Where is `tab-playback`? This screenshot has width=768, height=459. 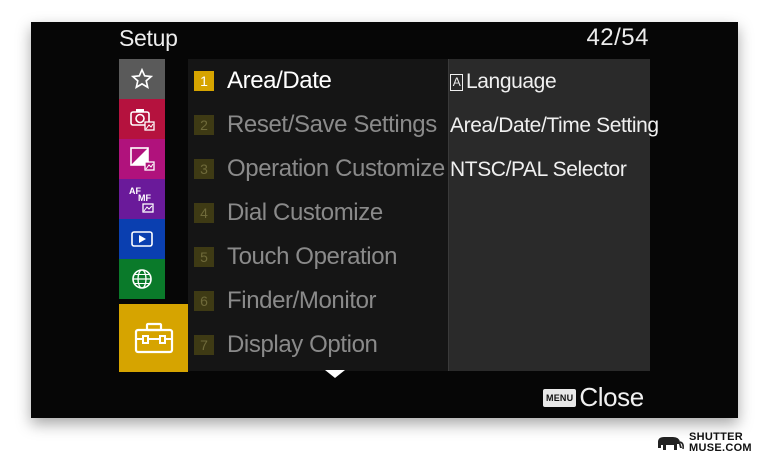
tab-playback is located at coordinates (142, 239).